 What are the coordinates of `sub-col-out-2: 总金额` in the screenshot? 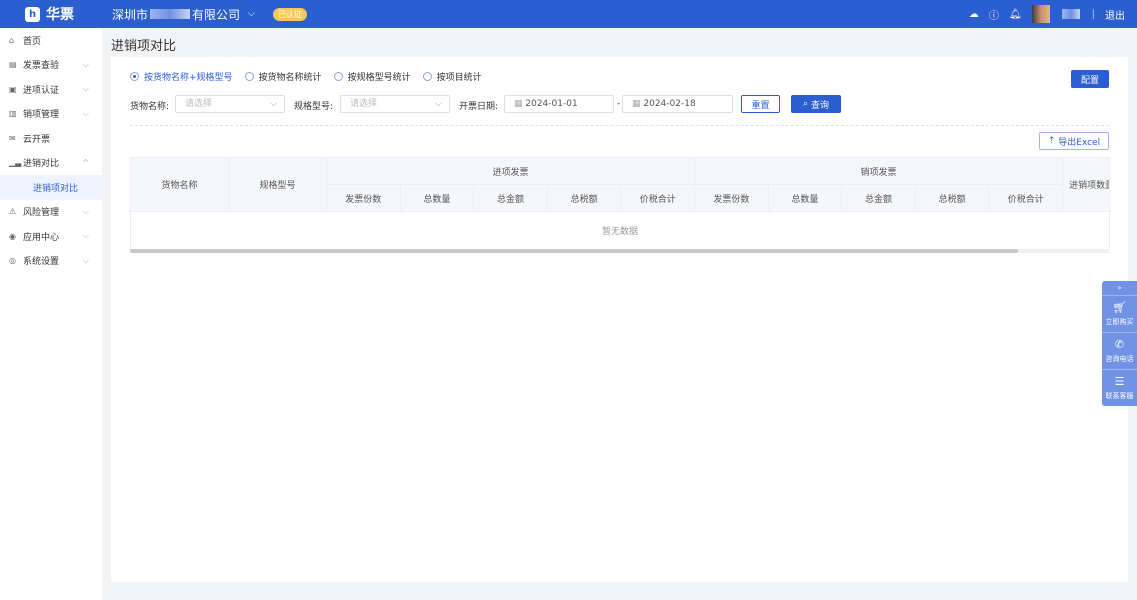 It's located at (878, 198).